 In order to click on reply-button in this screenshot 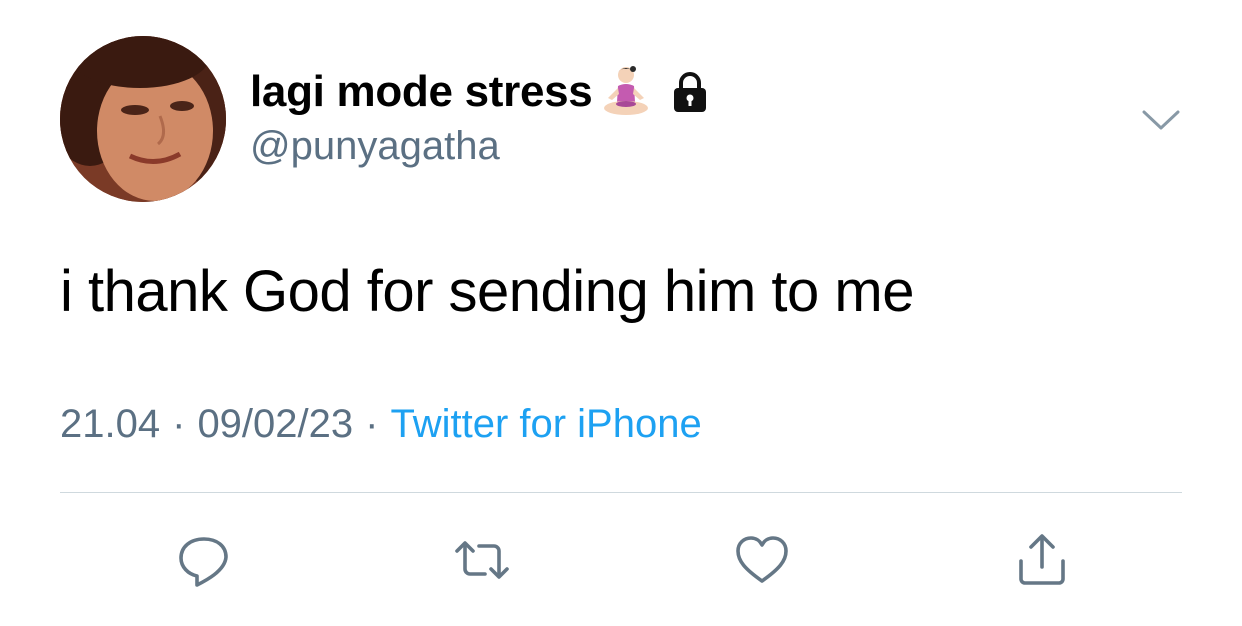, I will do `click(204, 560)`.